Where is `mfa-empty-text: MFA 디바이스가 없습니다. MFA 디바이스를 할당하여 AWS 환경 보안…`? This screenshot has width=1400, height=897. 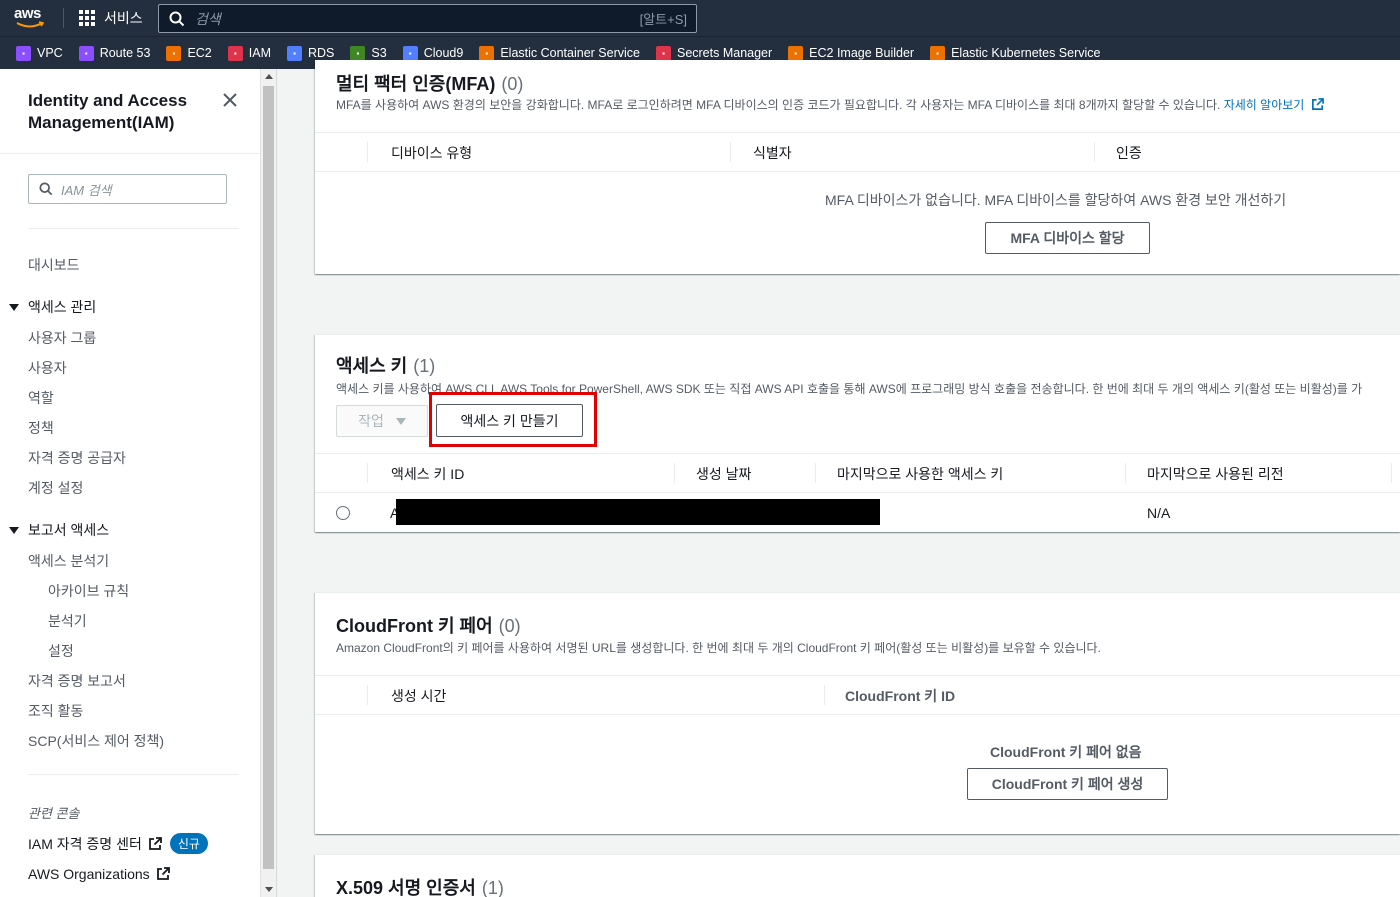 mfa-empty-text: MFA 디바이스가 없습니다. MFA 디바이스를 할당하여 AWS 환경 보안… is located at coordinates (1056, 200).